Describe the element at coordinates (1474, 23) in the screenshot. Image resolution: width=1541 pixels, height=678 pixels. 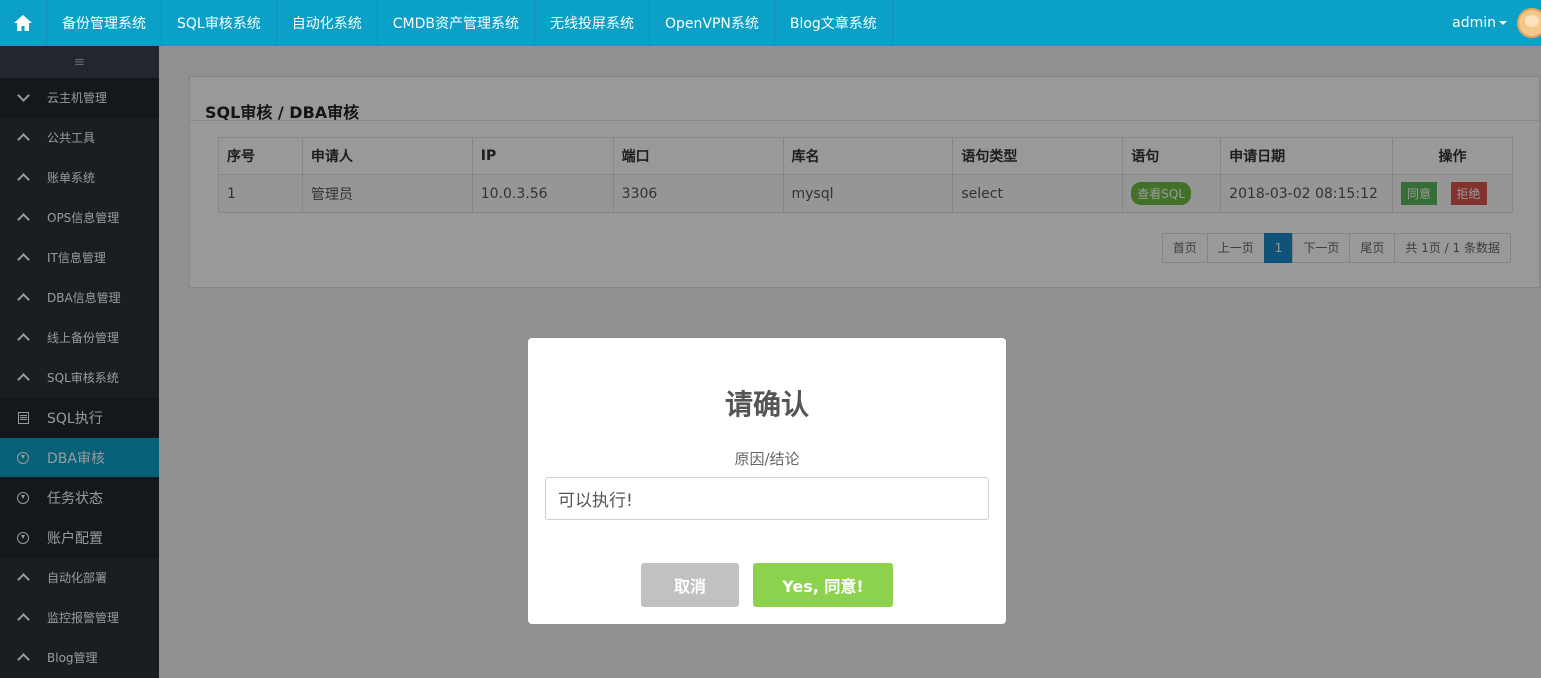
I see `username: admin` at that location.